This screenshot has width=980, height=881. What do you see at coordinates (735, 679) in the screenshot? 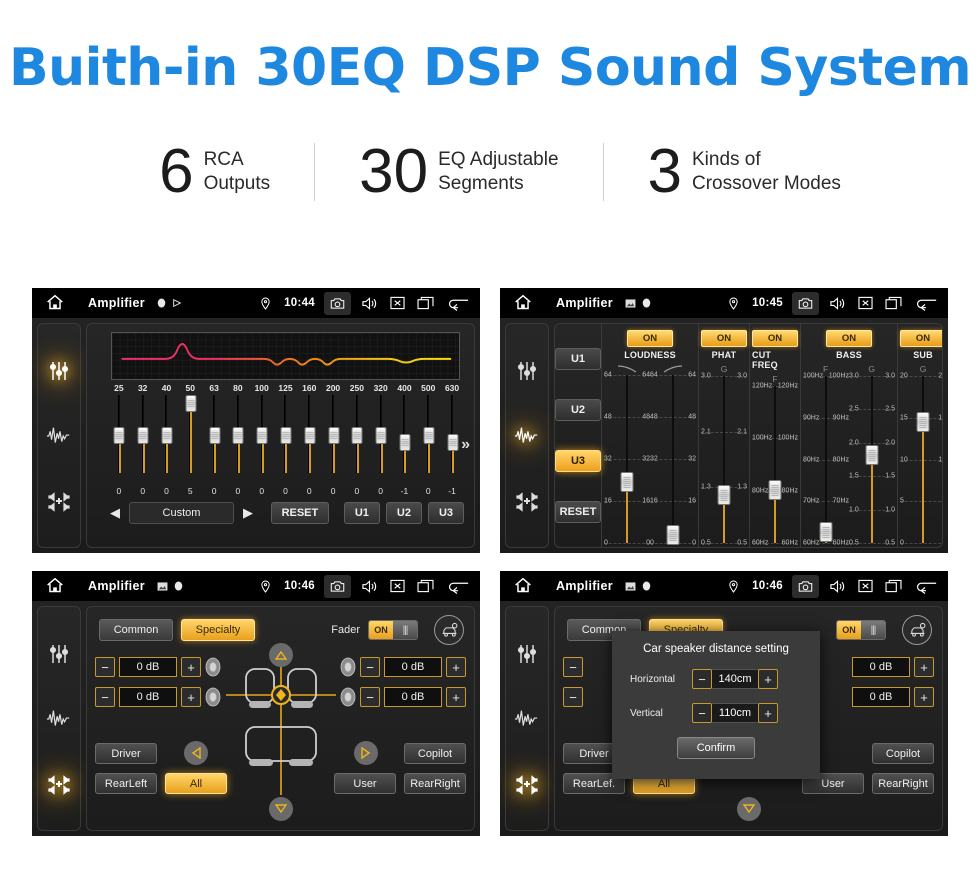
I see `distance-stepper: − 140cm +` at bounding box center [735, 679].